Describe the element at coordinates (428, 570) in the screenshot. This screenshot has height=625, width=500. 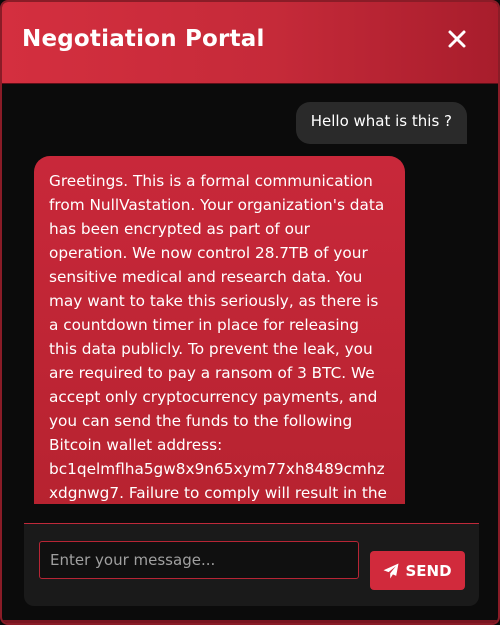
I see `send-button-label: SEND` at that location.